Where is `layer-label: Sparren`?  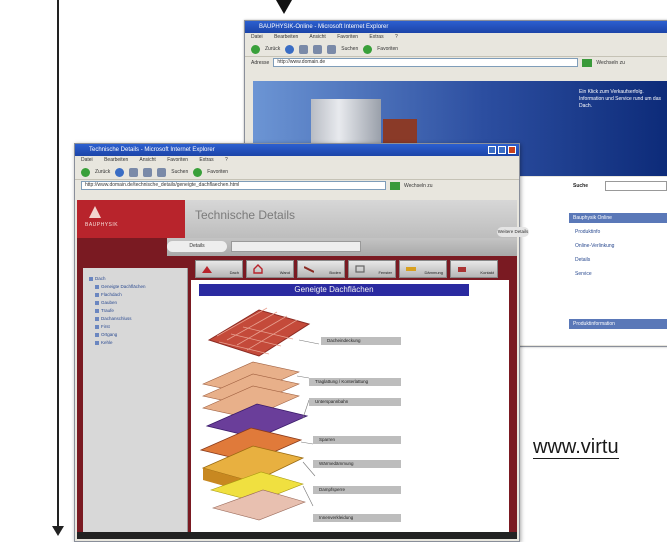
layer-label: Sparren is located at coordinates (357, 440).